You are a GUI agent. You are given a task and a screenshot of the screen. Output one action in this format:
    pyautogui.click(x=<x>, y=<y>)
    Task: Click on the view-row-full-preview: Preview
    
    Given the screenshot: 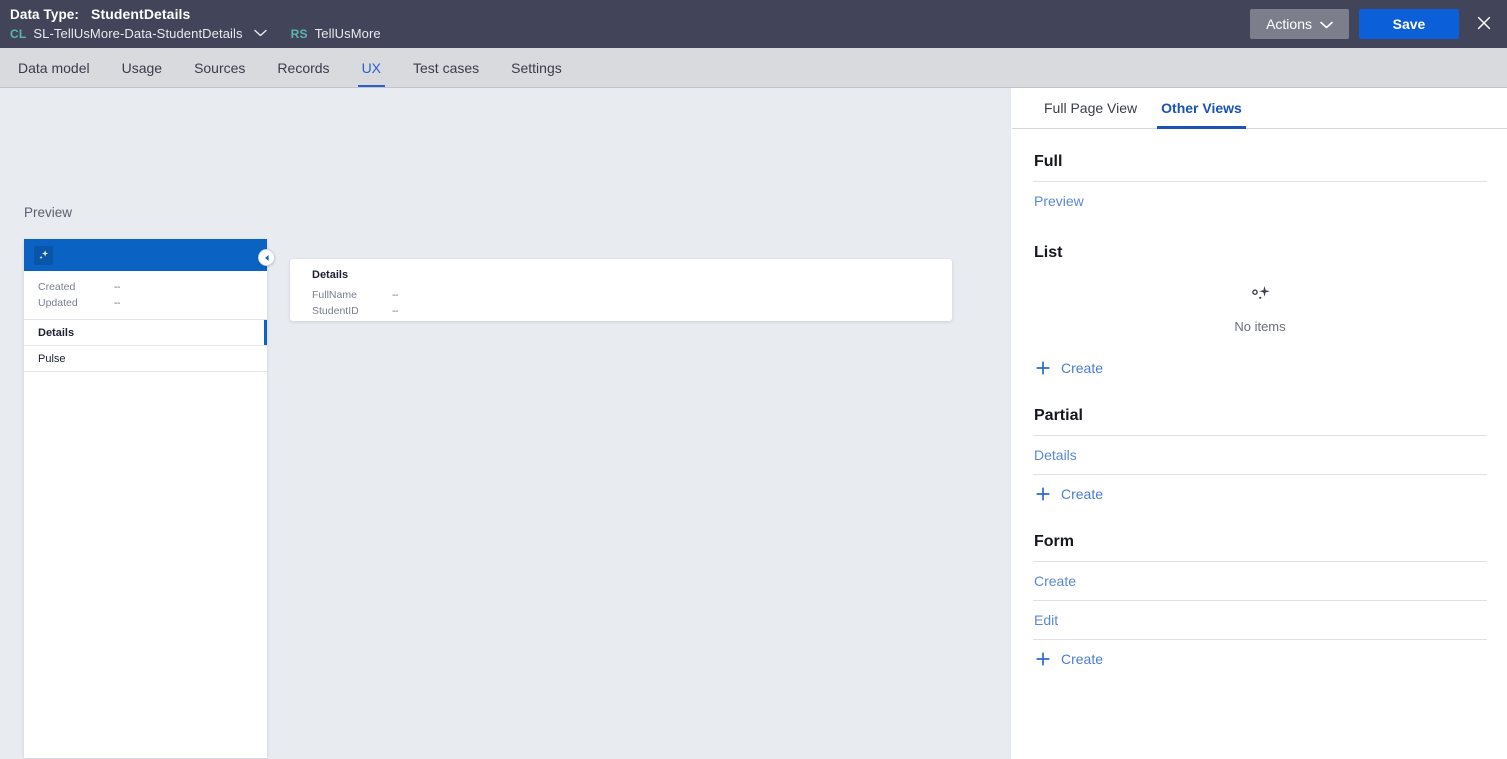 What is the action you would take?
    pyautogui.click(x=1260, y=200)
    